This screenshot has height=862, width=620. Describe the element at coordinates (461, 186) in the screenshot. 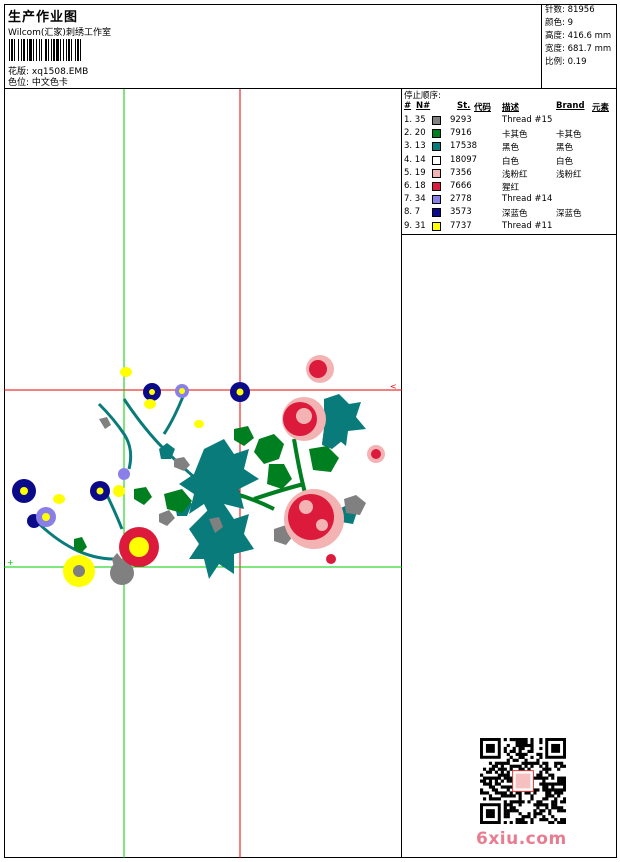

I see `thread-code: 7666` at that location.